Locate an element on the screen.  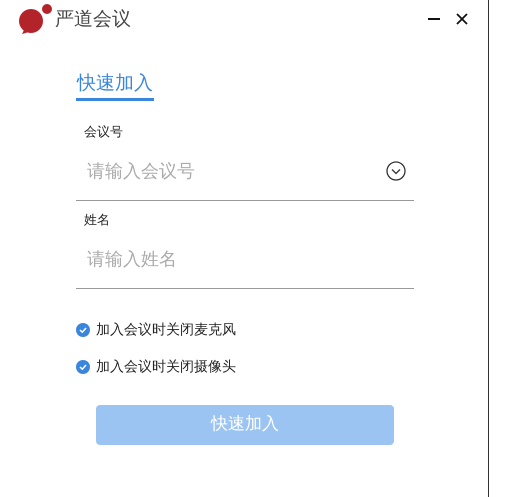
field-label: 姓名 is located at coordinates (97, 221).